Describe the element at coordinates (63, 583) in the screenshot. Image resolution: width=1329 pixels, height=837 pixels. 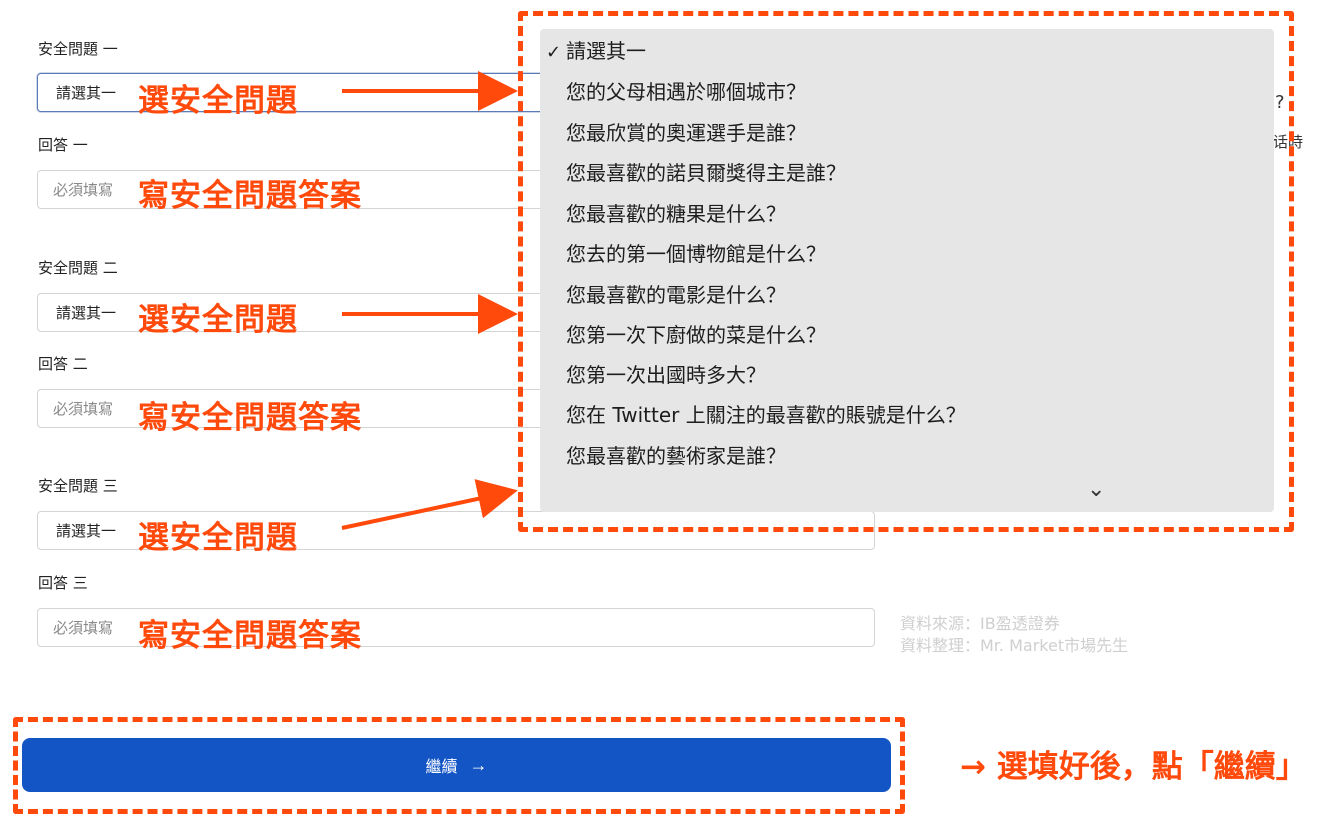
I see `answer-3-label: 回答 三` at that location.